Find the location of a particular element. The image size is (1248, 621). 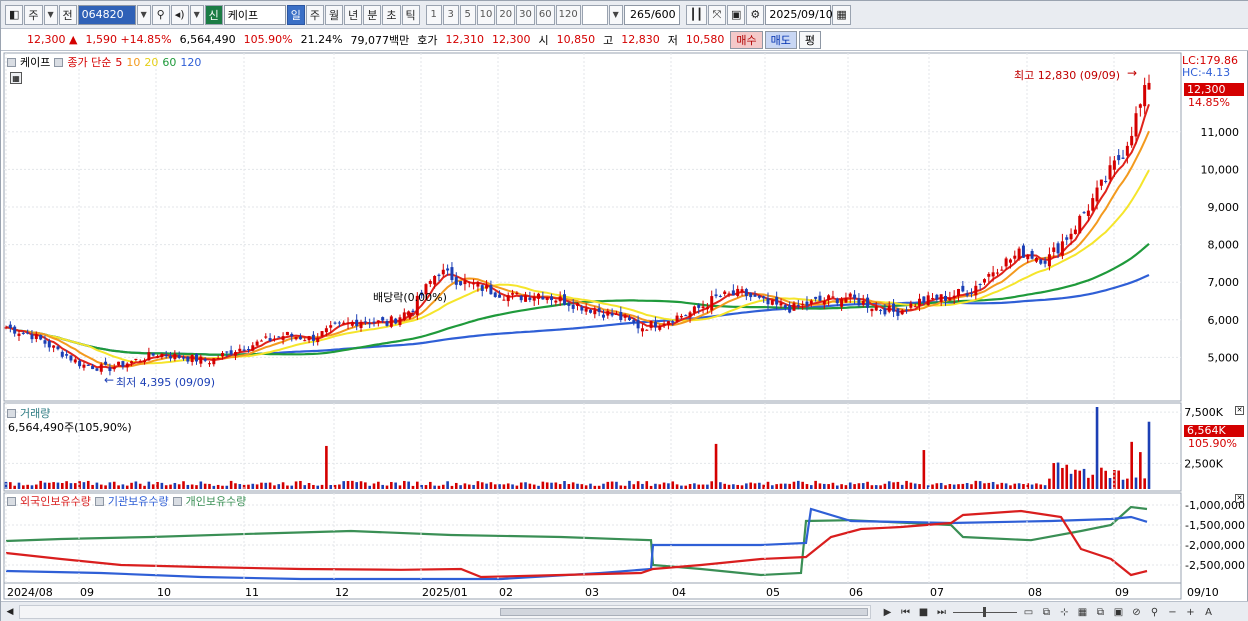

font-size-icon: A is located at coordinates (1208, 612).